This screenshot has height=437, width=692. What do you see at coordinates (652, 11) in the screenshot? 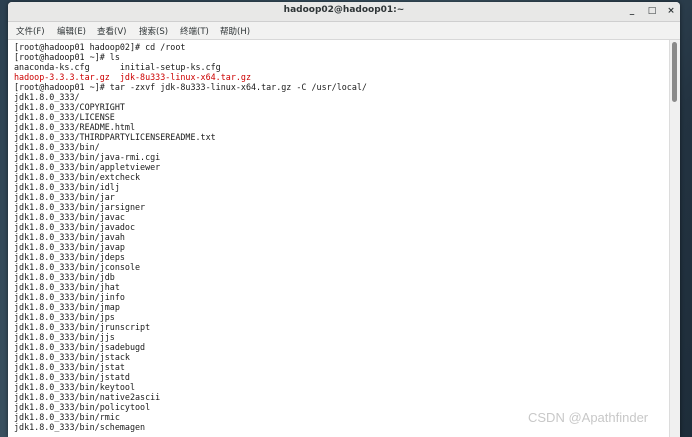
I see `maximize-button: □` at bounding box center [652, 11].